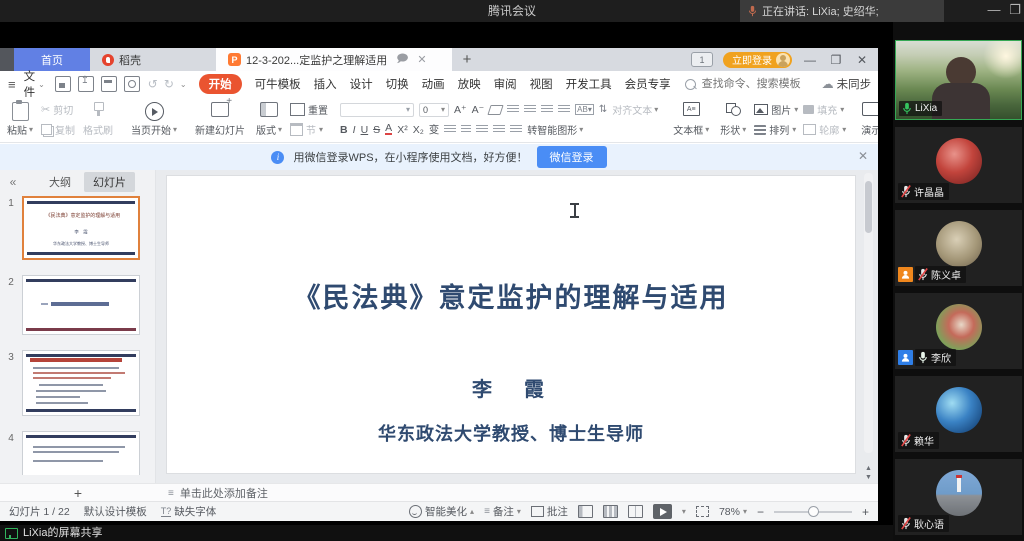  I want to click on play-options-icon: ▾, so click(684, 511).